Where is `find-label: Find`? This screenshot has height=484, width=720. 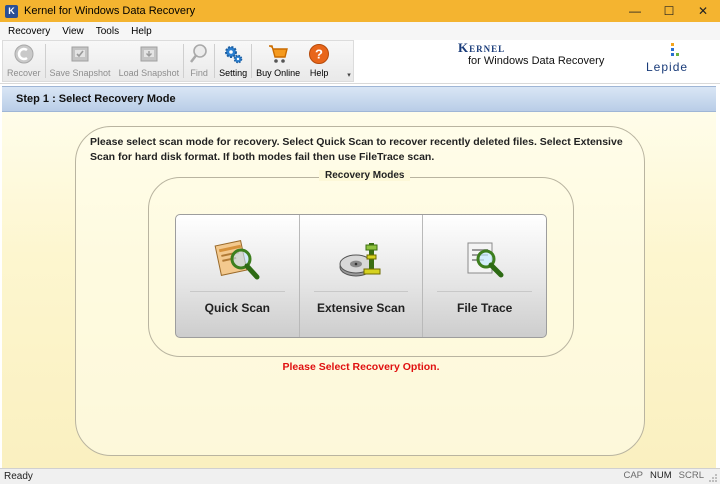 find-label: Find is located at coordinates (199, 73).